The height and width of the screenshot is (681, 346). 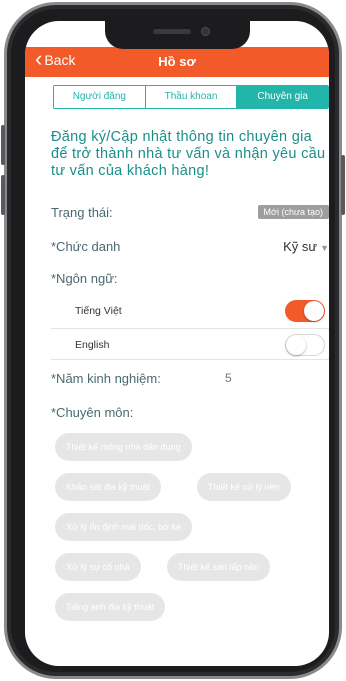 I want to click on vietnamese-toggle, so click(x=305, y=311).